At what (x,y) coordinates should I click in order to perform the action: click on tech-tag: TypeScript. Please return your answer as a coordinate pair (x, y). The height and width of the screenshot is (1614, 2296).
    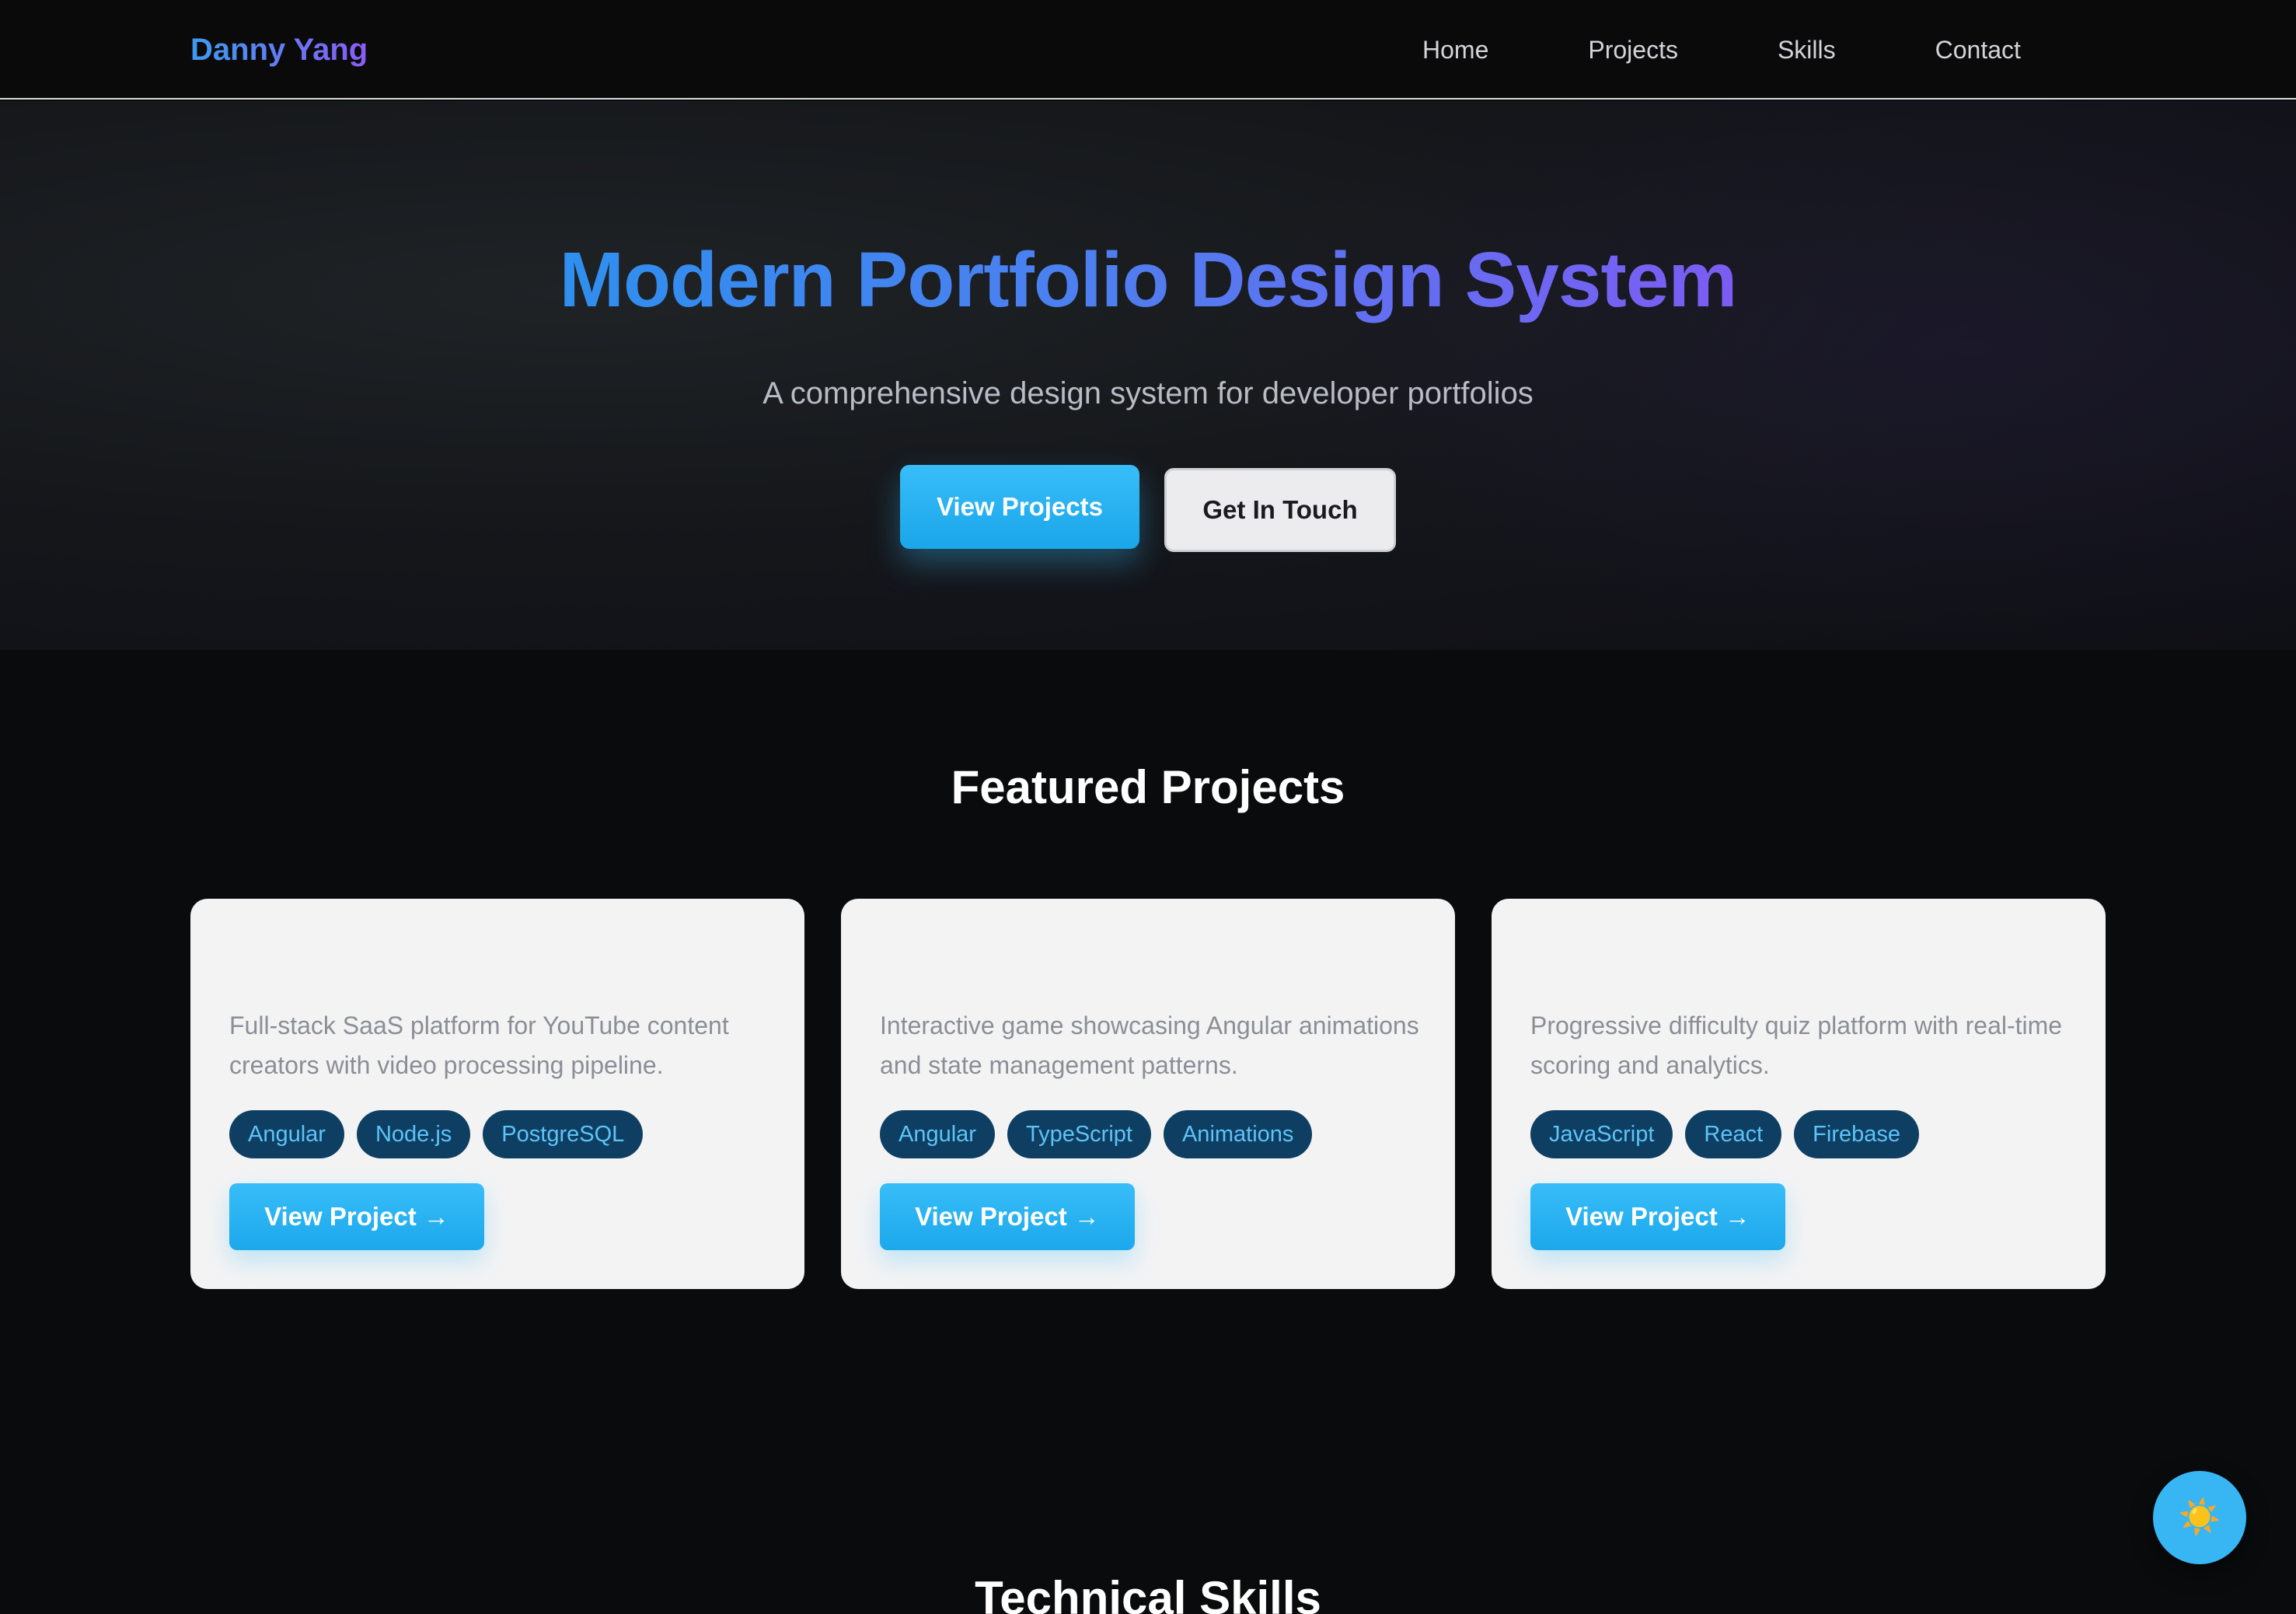
    Looking at the image, I should click on (1079, 1134).